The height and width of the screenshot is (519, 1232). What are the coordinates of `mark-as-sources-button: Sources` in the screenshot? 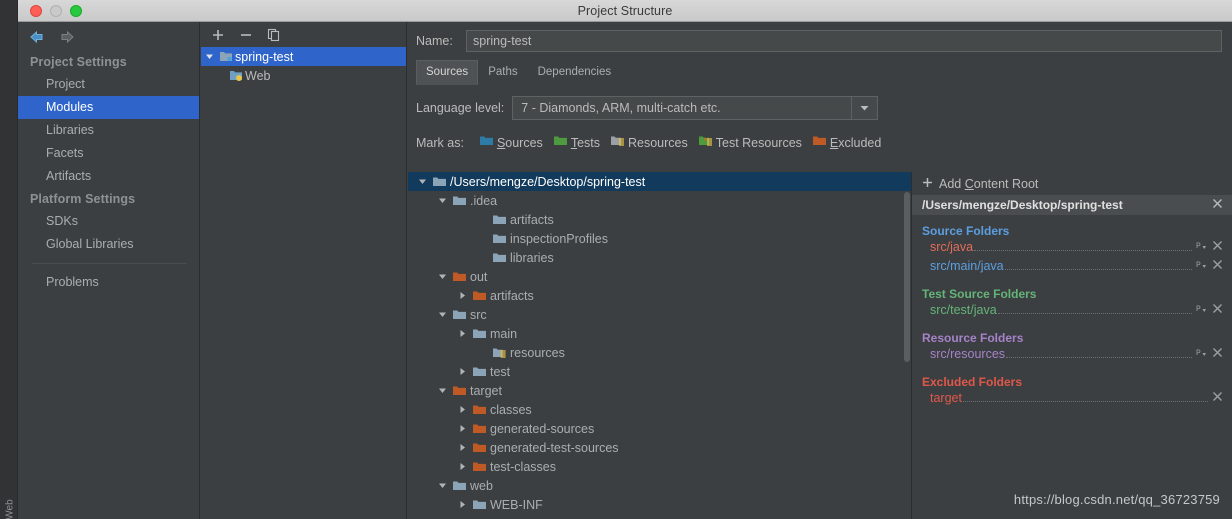 It's located at (512, 143).